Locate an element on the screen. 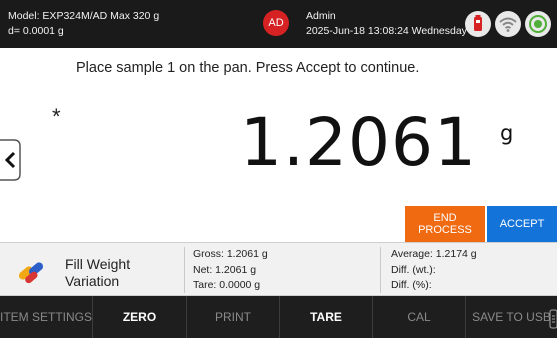 The image size is (557, 338). tare-button: TARE is located at coordinates (326, 317).